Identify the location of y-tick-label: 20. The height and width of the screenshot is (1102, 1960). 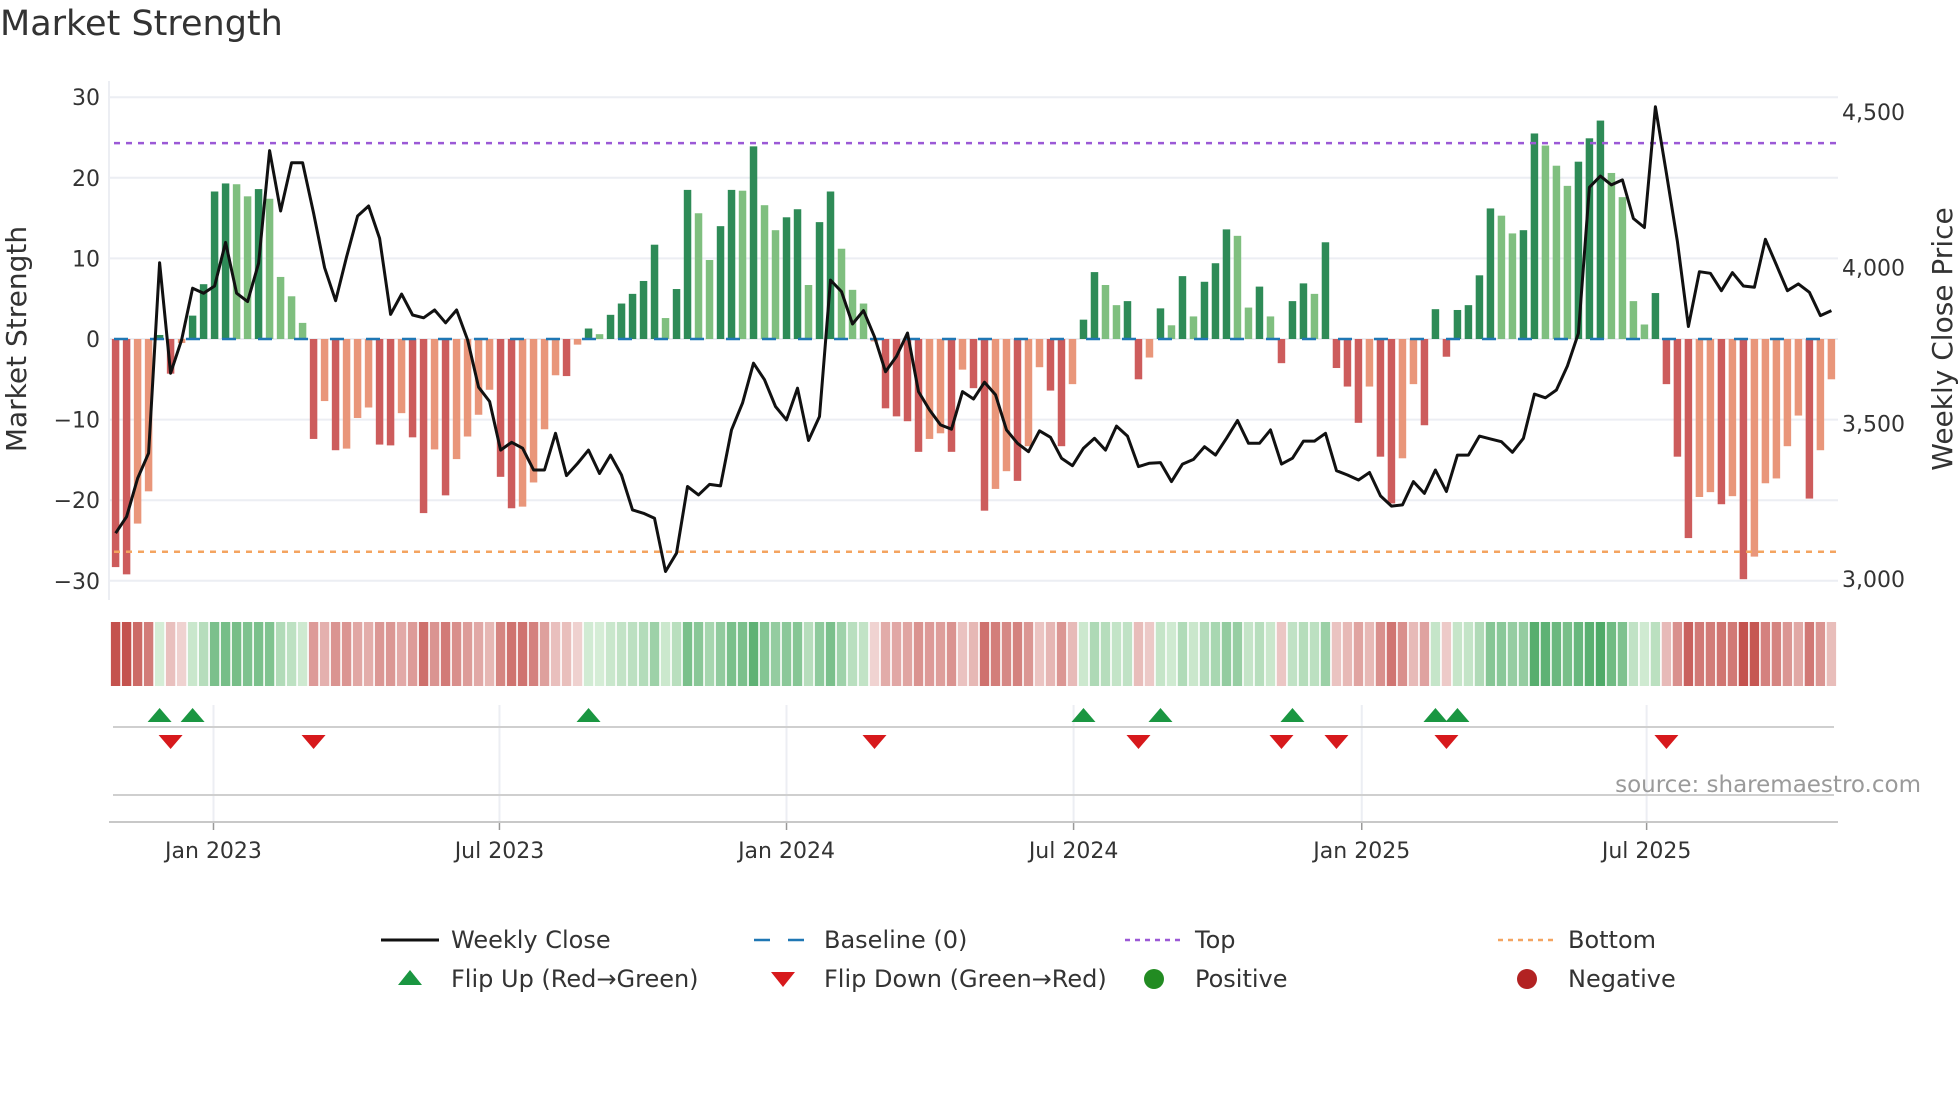
(86, 179).